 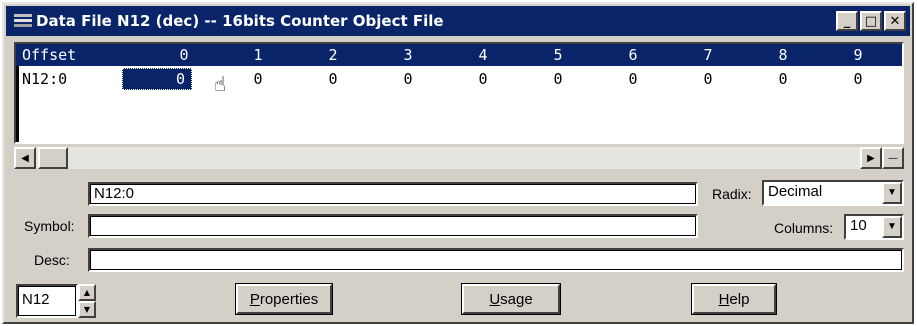 I want to click on usage-button: Usage, so click(x=511, y=299).